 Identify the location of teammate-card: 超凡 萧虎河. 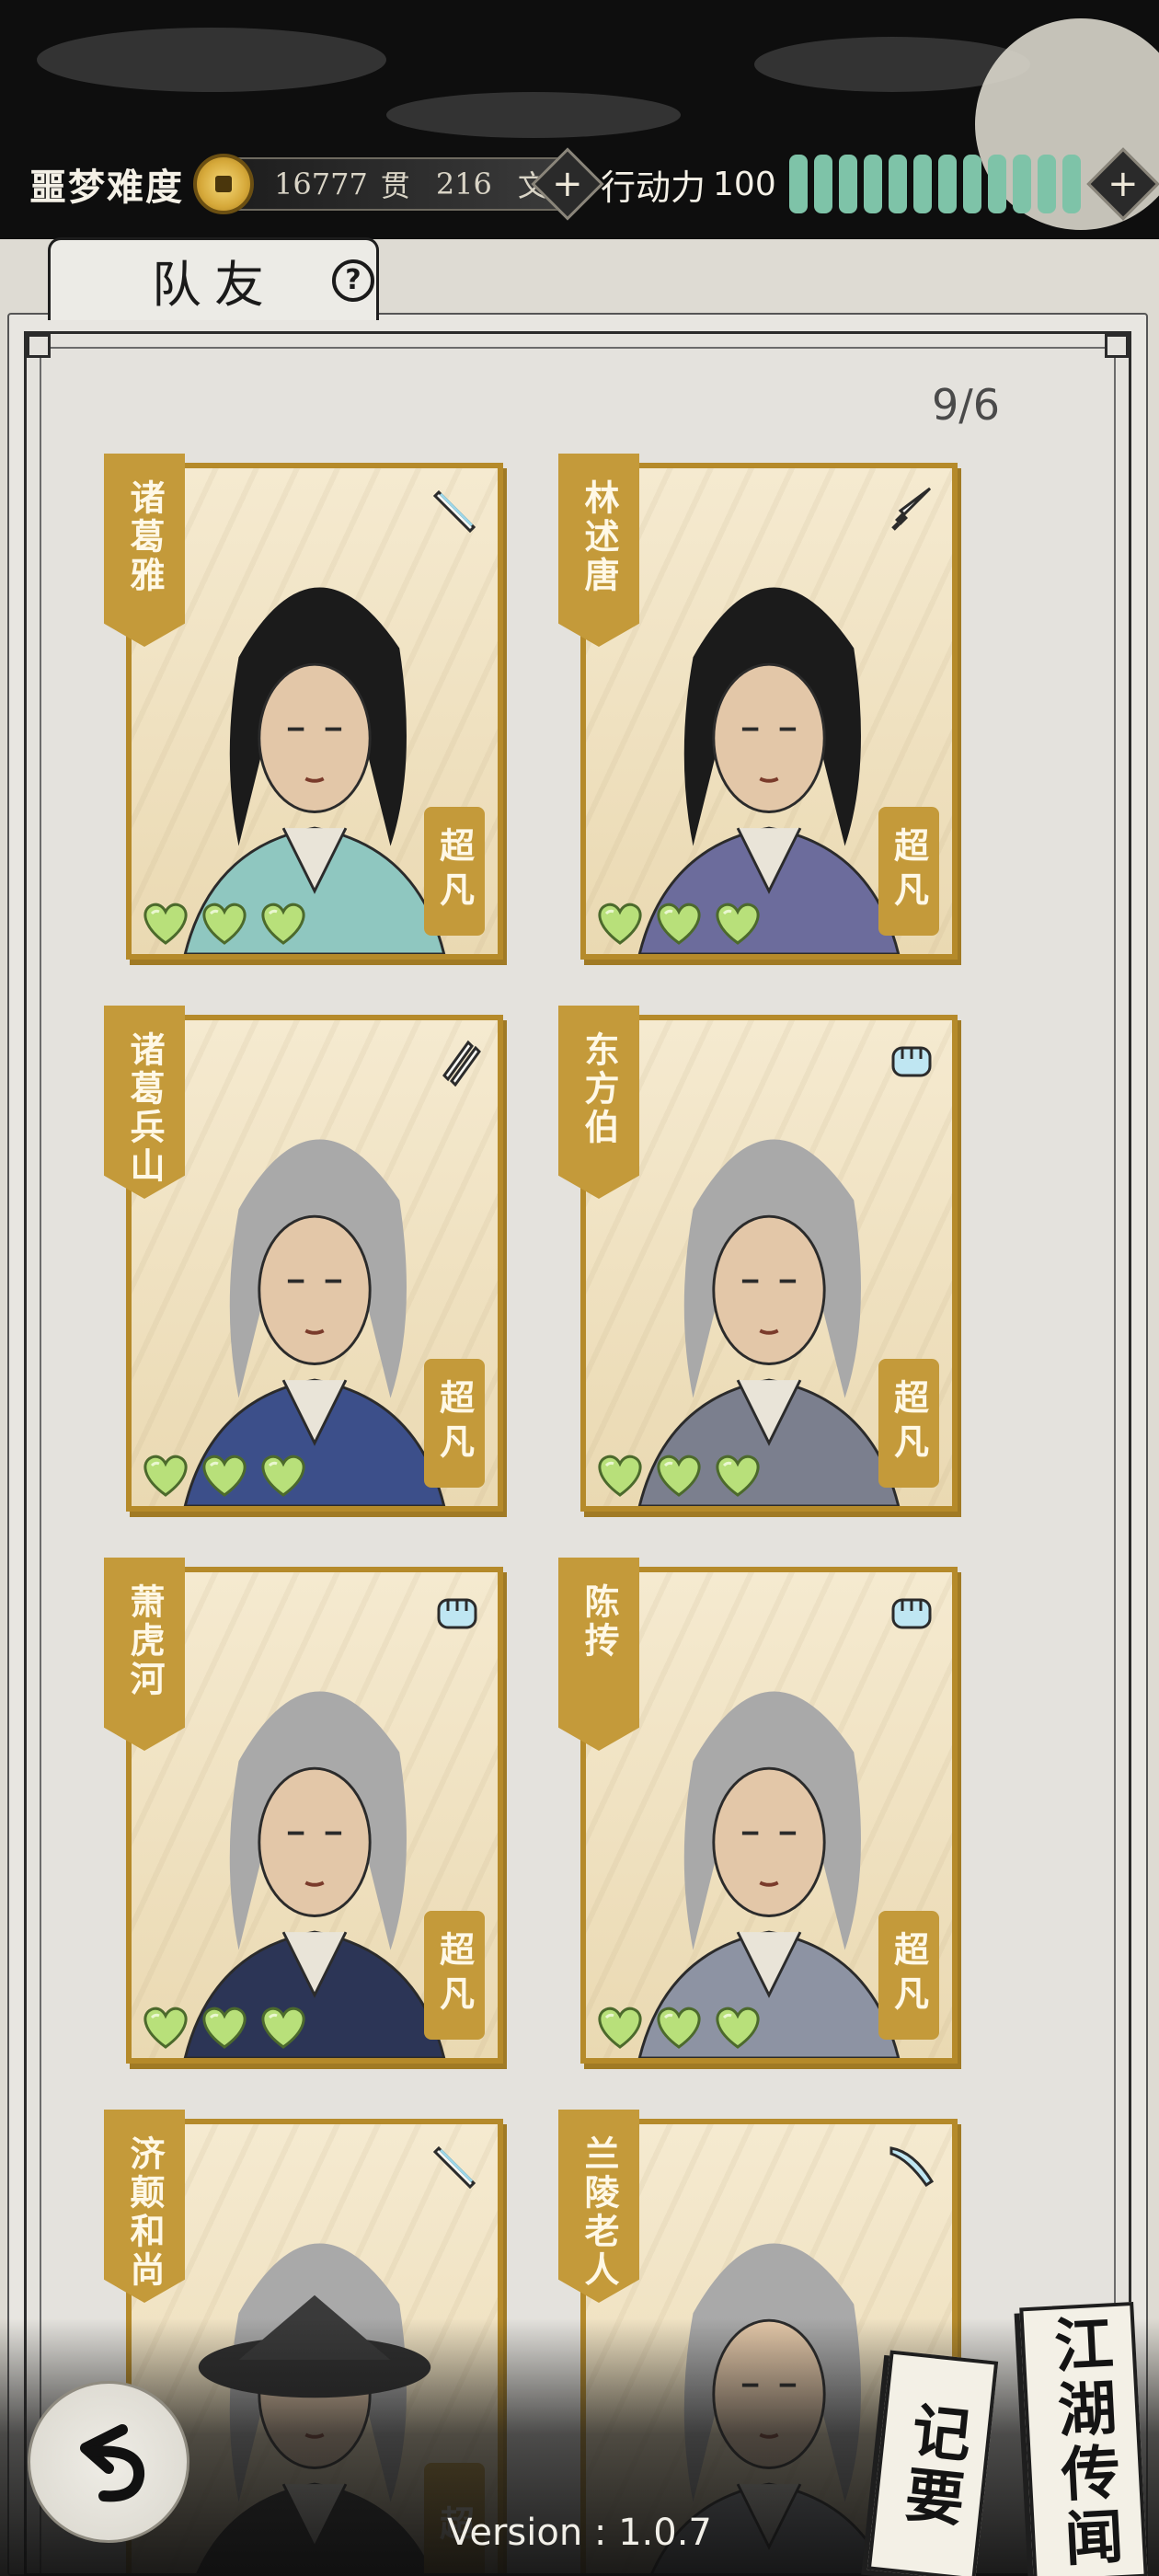
(291, 1811).